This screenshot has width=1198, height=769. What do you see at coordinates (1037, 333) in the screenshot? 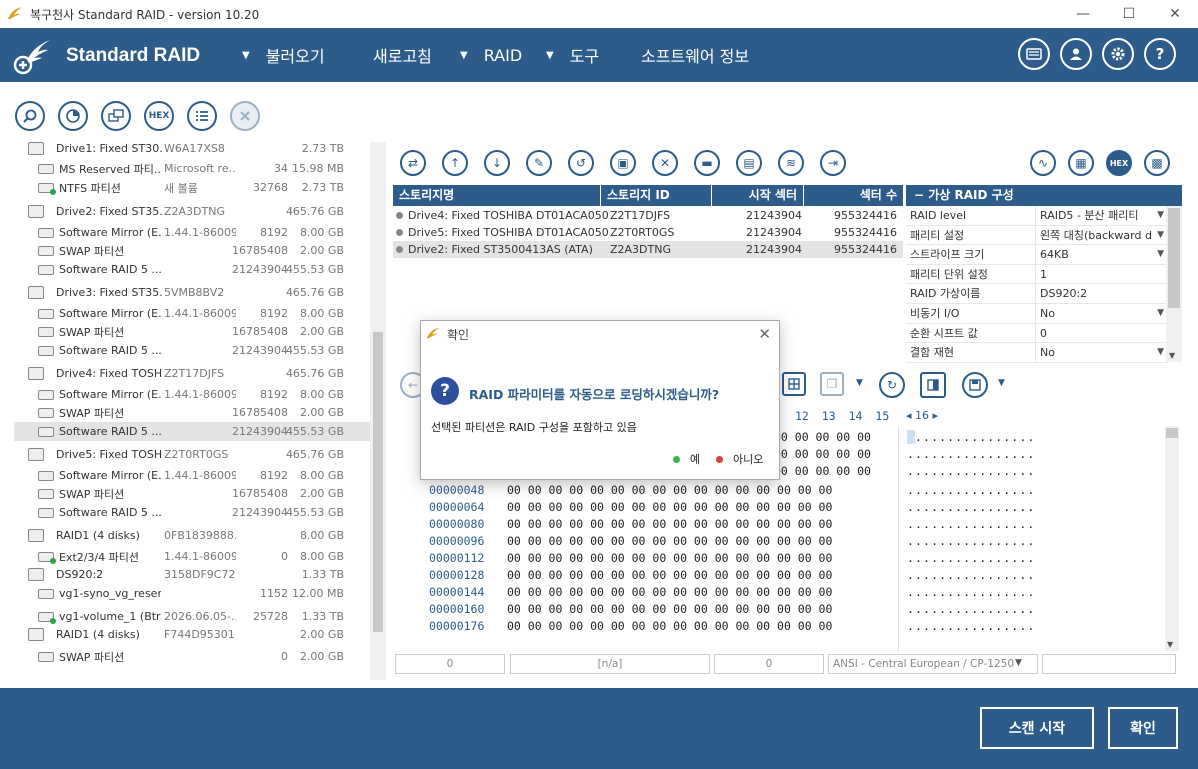
I see `raid-property-row: 순환 시프트 값0` at bounding box center [1037, 333].